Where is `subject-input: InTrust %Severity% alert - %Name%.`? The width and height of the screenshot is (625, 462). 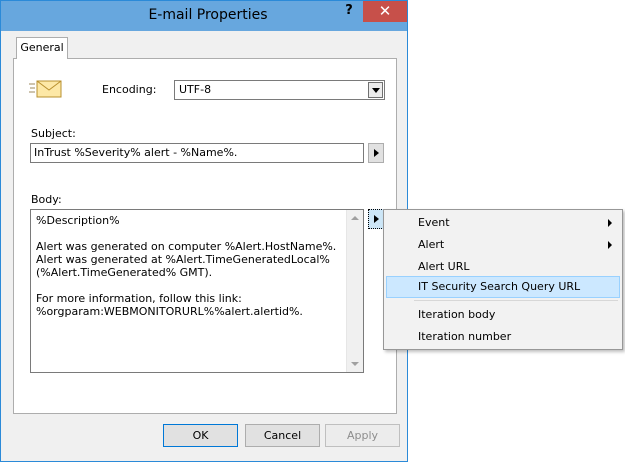 subject-input: InTrust %Severity% alert - %Name%. is located at coordinates (197, 153).